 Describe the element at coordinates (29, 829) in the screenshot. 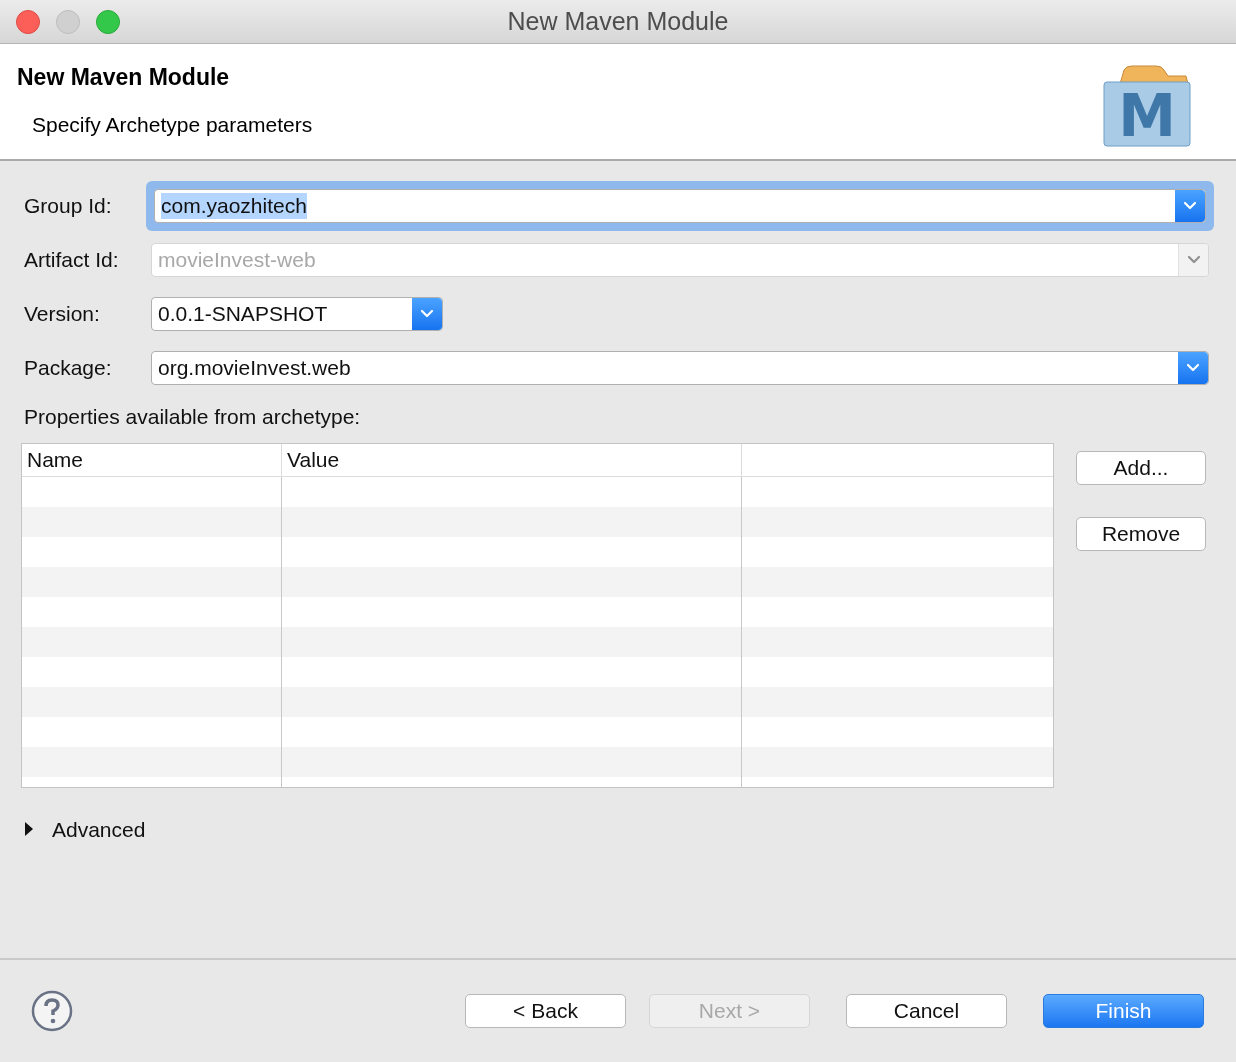

I see `disclosure-triangle-icon` at that location.